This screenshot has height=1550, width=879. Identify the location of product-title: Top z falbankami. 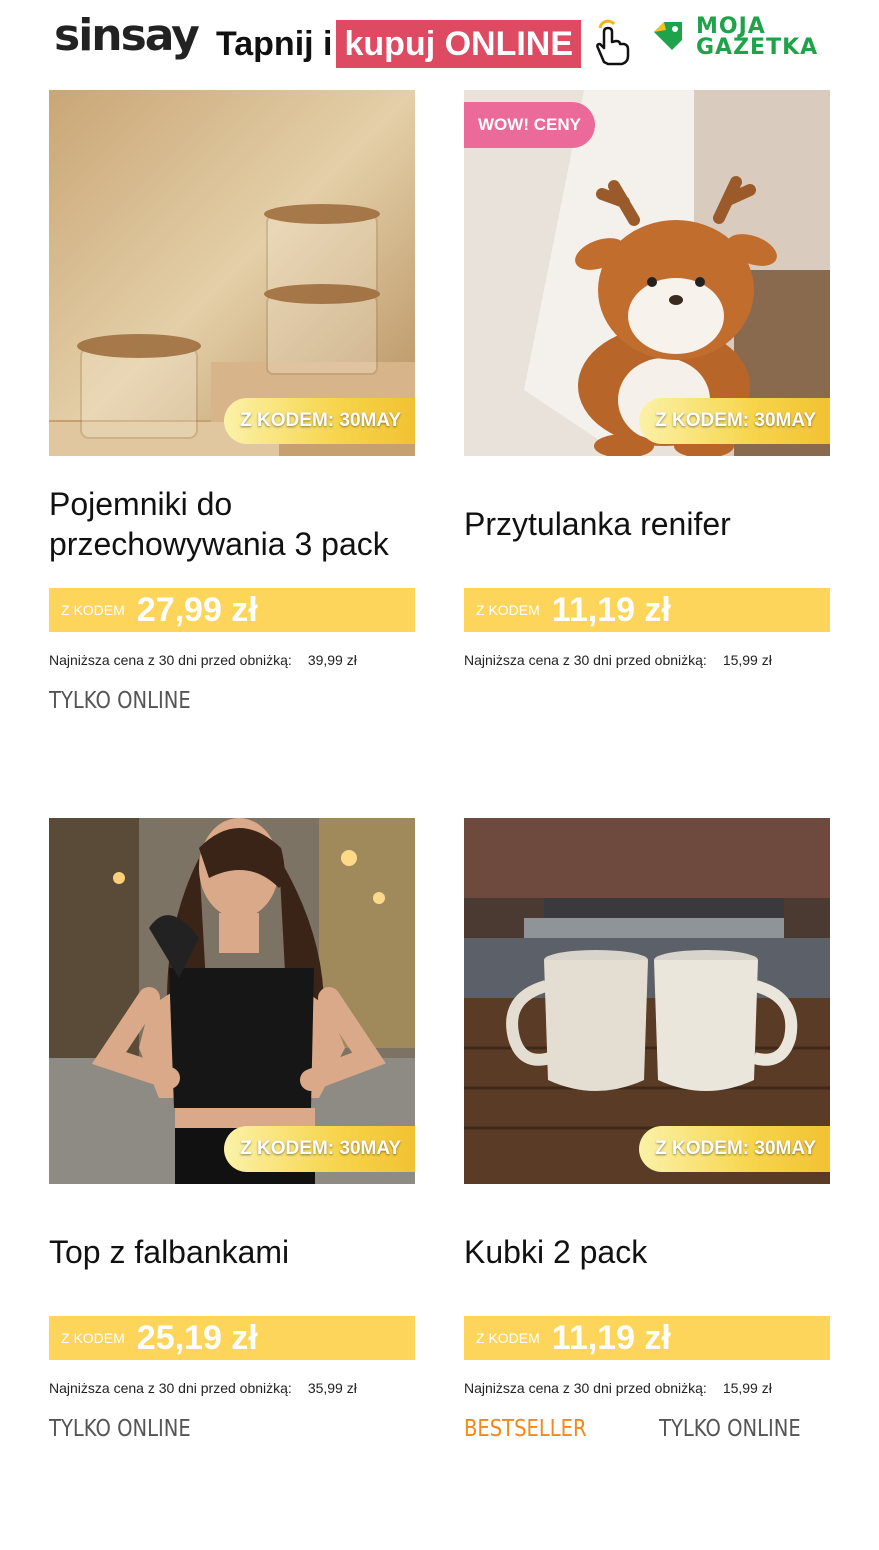
(239, 1252).